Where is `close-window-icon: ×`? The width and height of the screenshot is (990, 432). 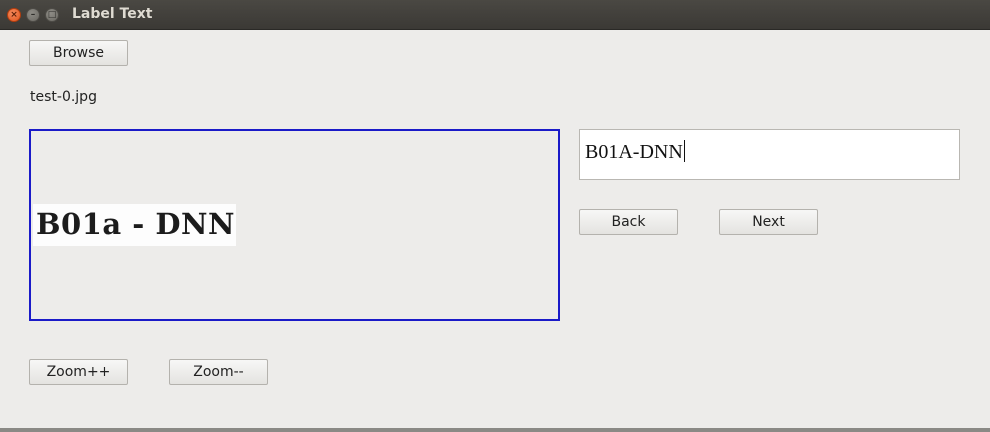
close-window-icon: × is located at coordinates (14, 15).